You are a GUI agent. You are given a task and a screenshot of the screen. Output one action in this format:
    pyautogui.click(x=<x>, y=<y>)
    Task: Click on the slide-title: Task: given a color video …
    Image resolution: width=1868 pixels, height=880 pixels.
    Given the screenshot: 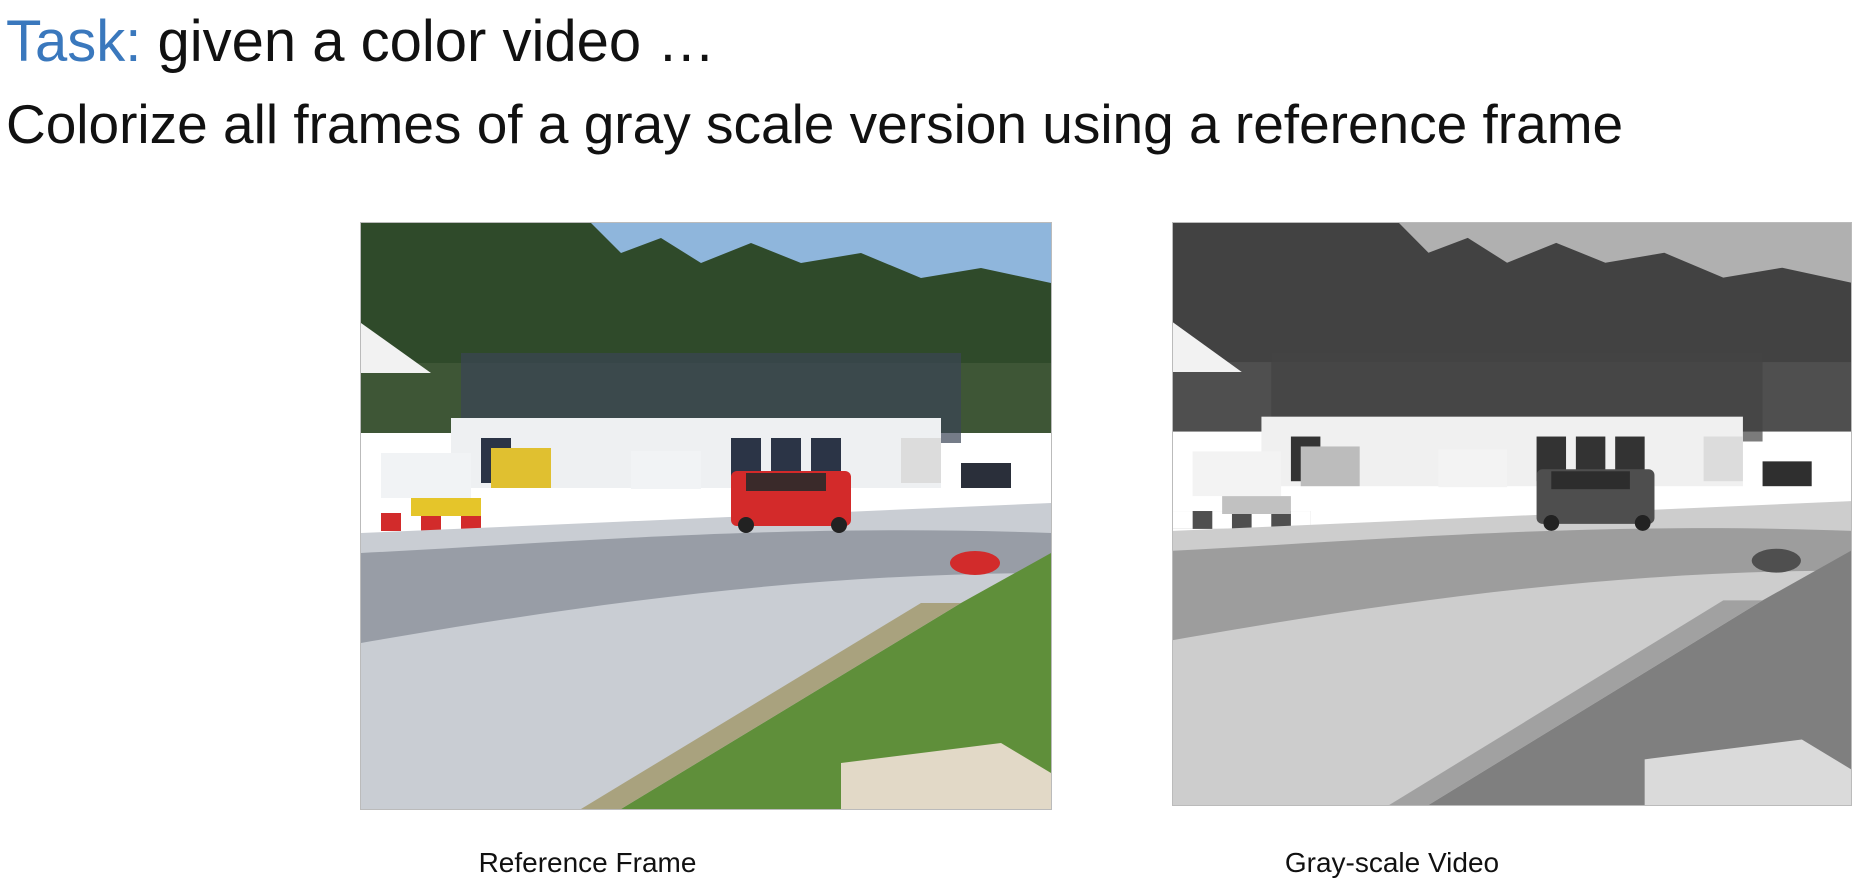 What is the action you would take?
    pyautogui.click(x=360, y=42)
    